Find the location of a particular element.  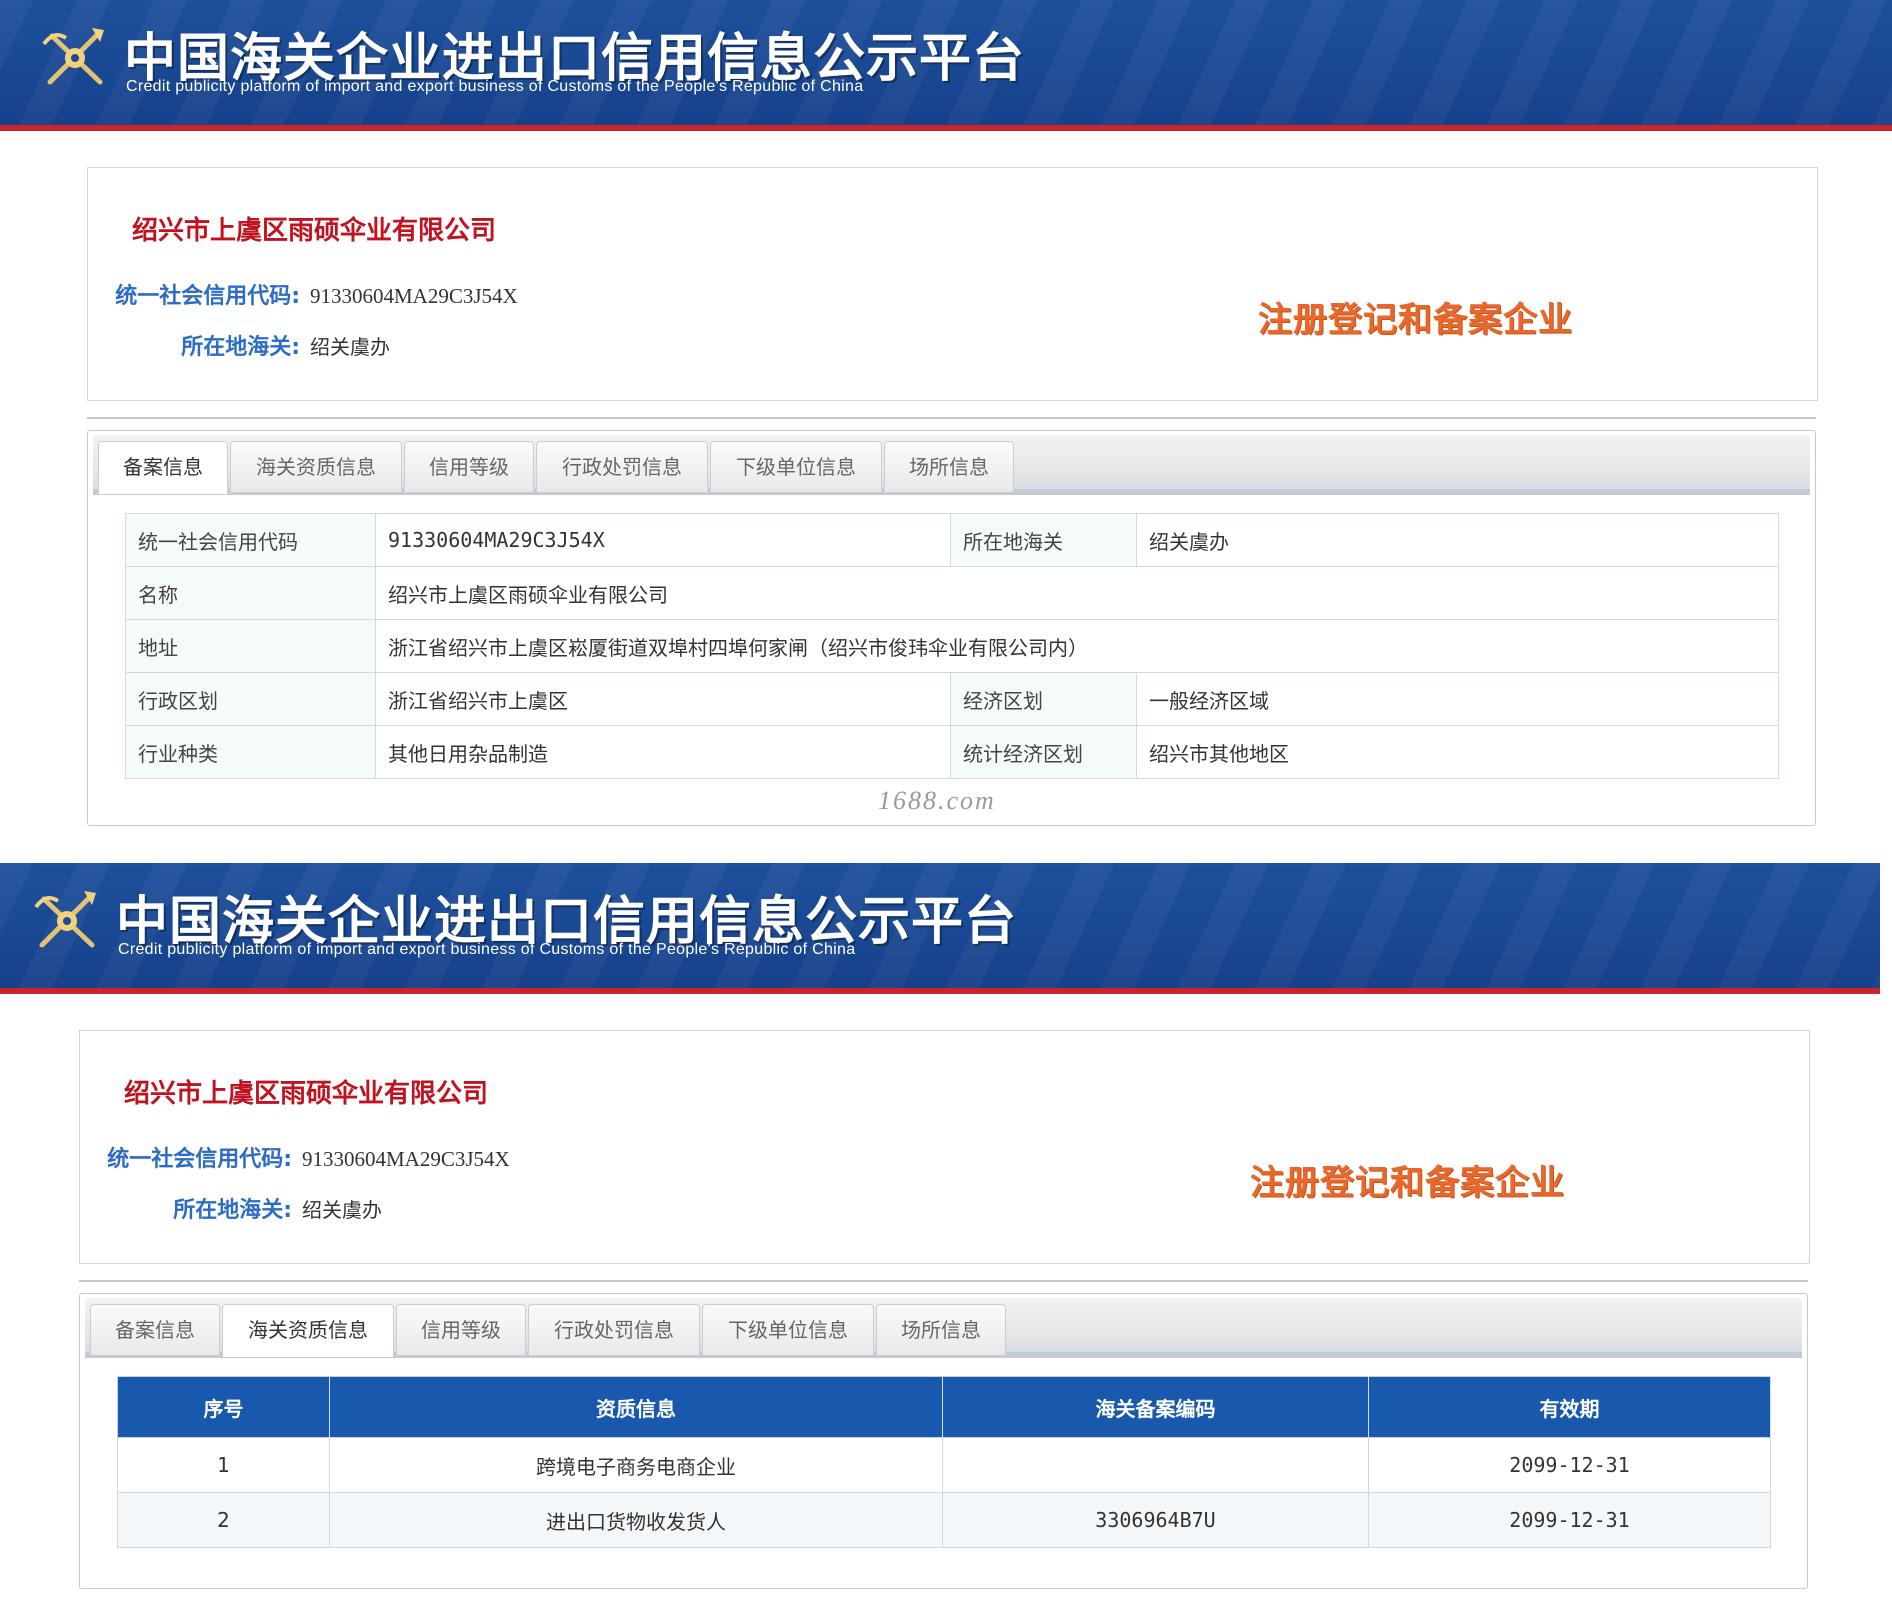

table-row: 行政区划 浙江省绍兴市上虞区 经济区划 一般经济区域 is located at coordinates (952, 699).